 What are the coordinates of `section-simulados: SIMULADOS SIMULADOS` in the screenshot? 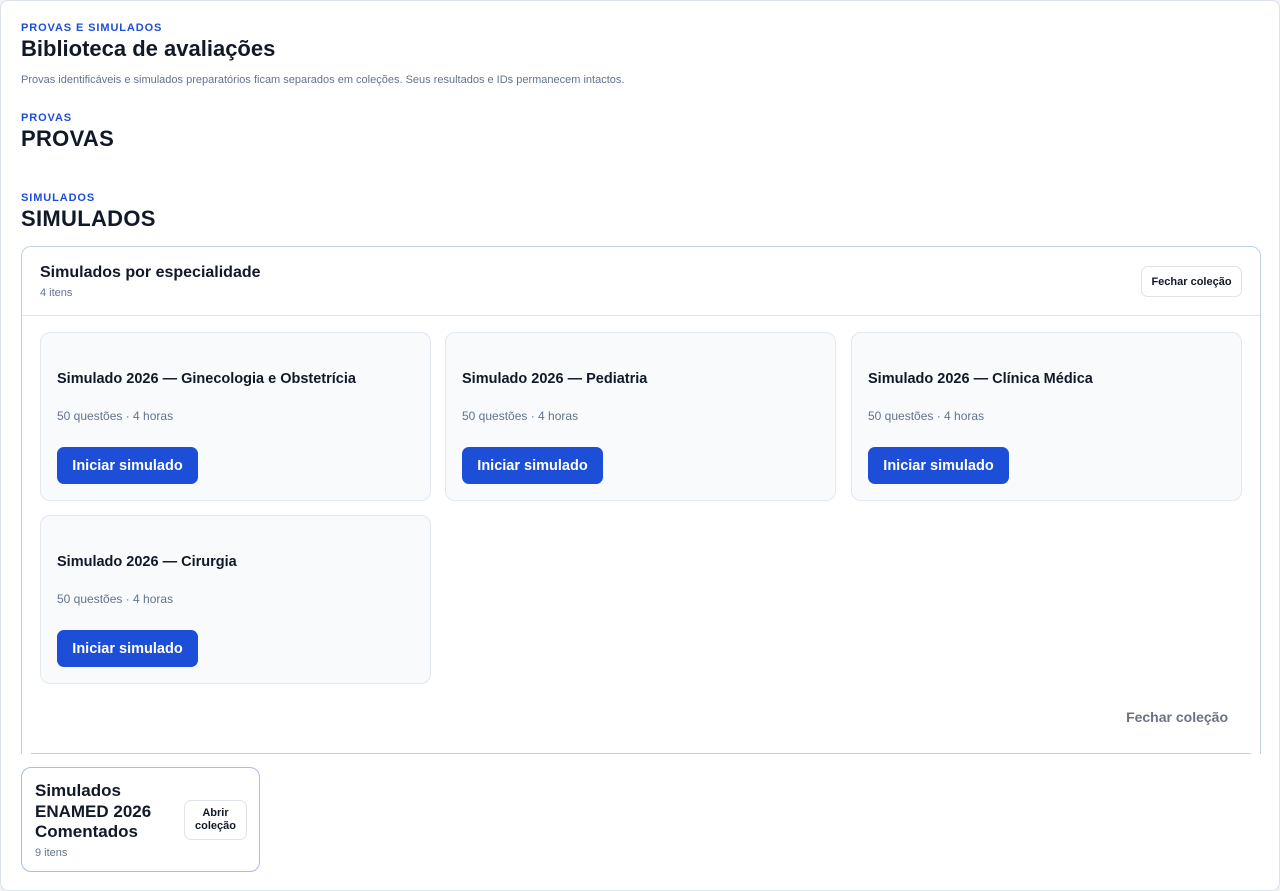 It's located at (88, 212).